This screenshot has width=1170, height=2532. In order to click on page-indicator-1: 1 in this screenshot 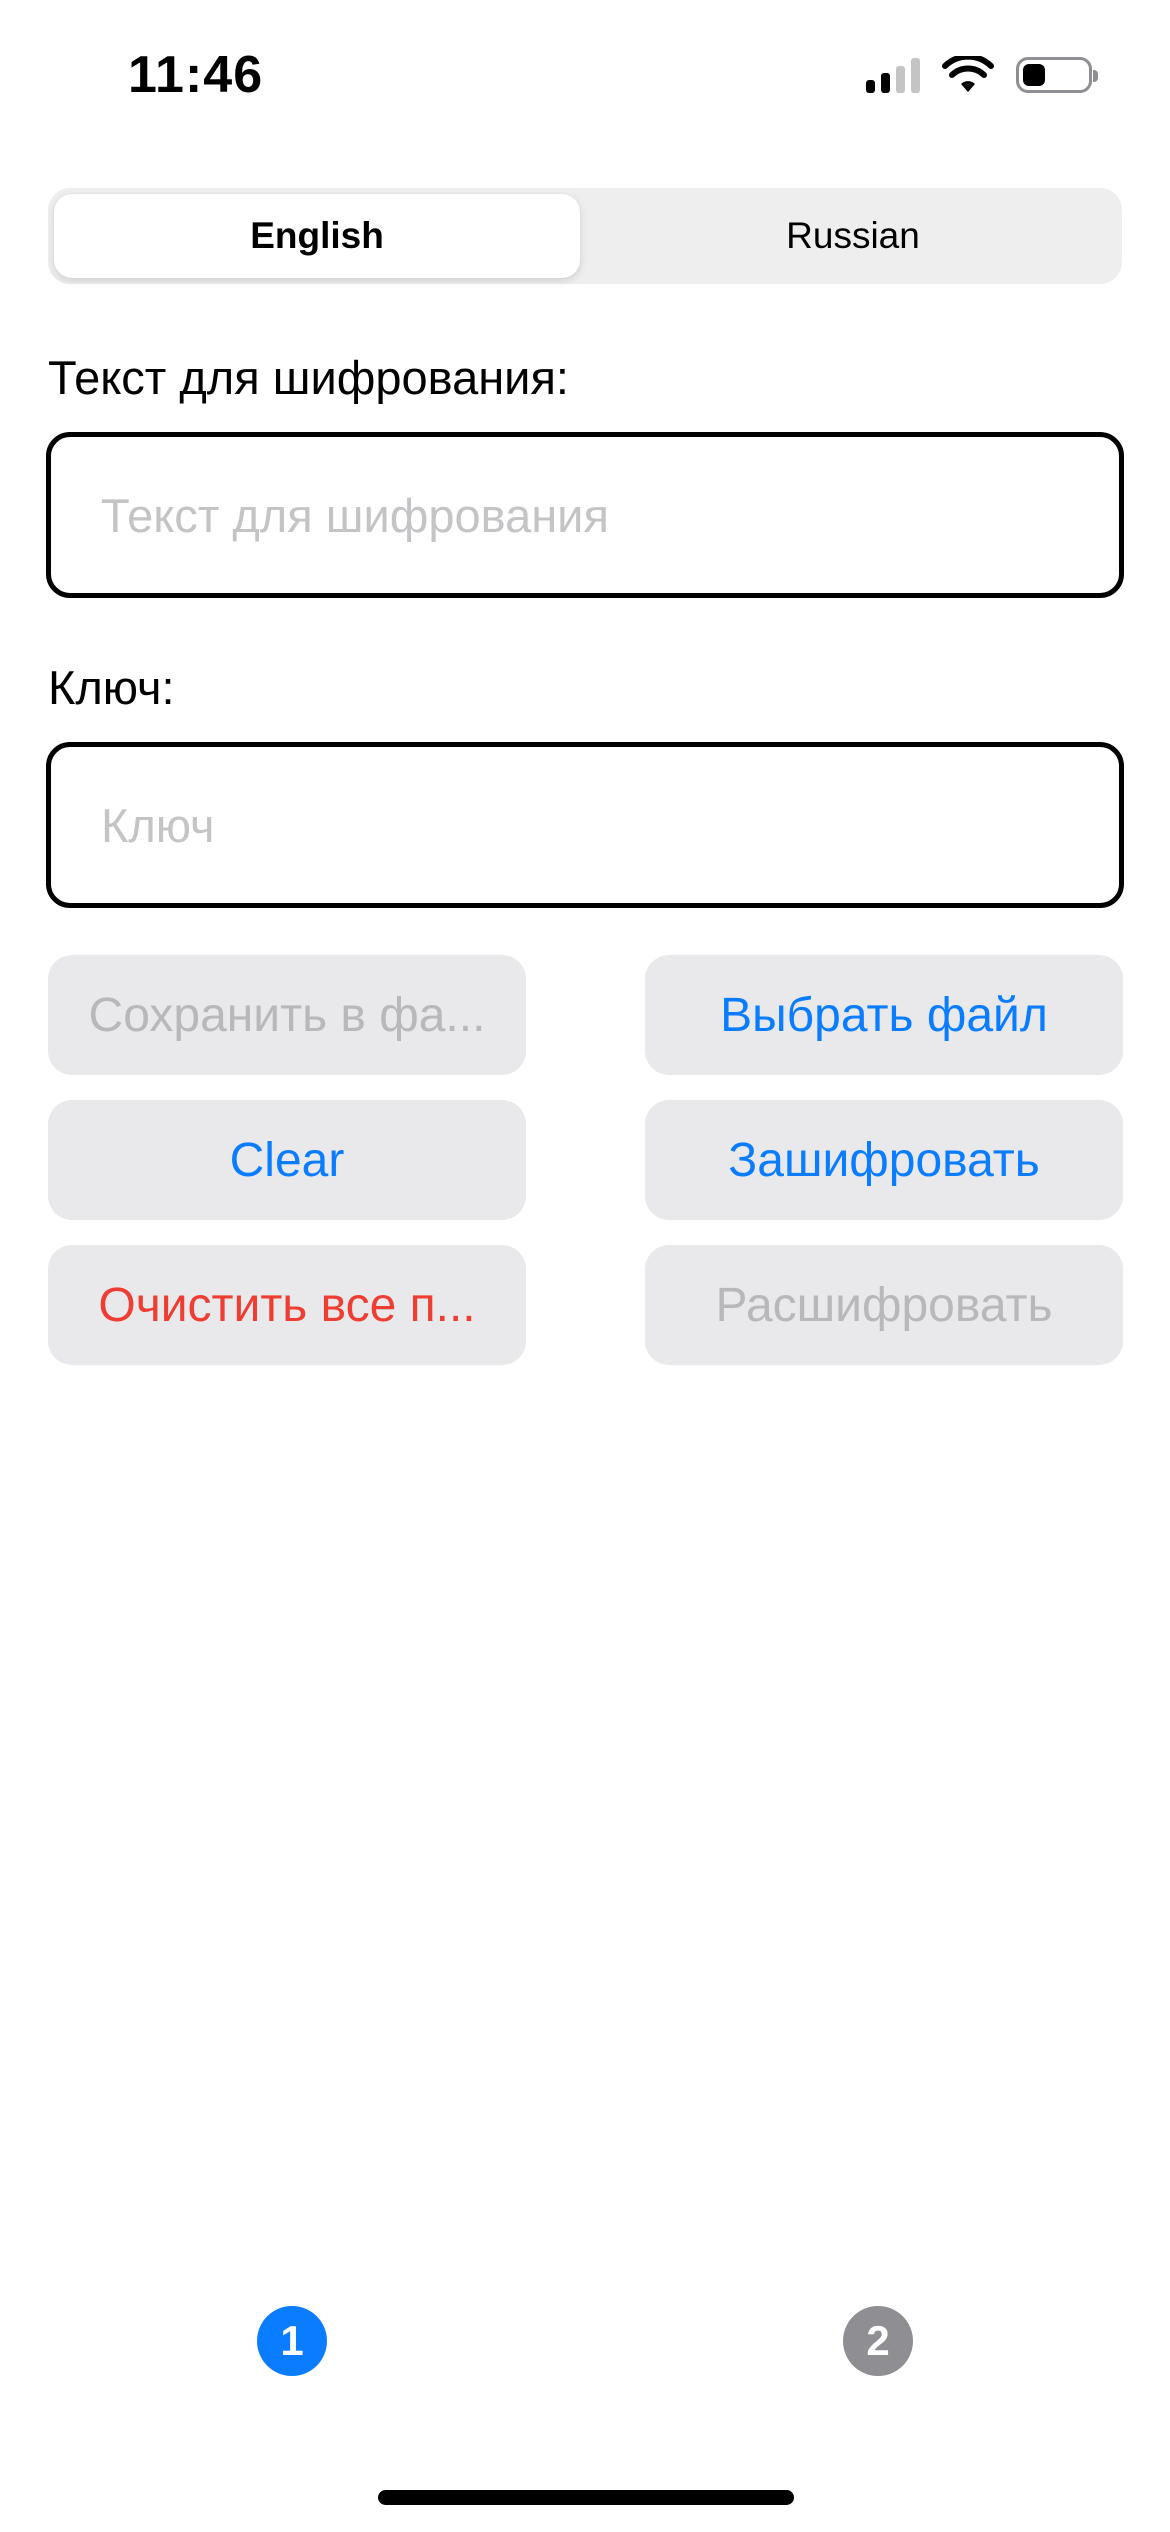, I will do `click(292, 2341)`.